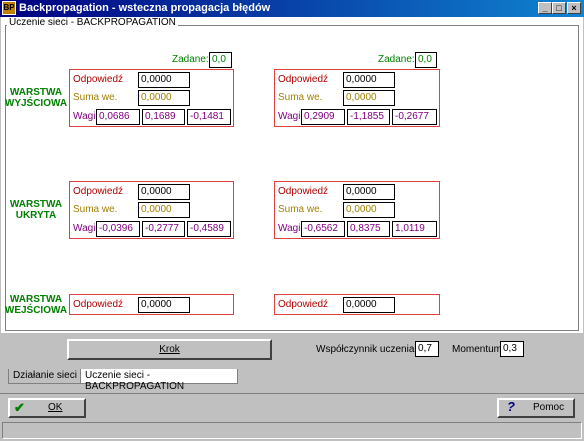  I want to click on pomoc-button: ? Pomoc, so click(536, 408).